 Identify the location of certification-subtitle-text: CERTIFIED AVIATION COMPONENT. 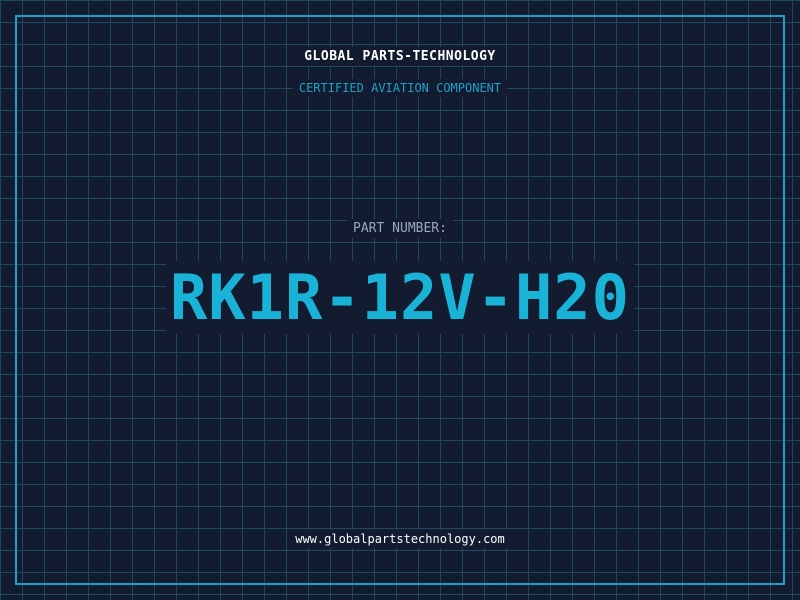
(400, 88).